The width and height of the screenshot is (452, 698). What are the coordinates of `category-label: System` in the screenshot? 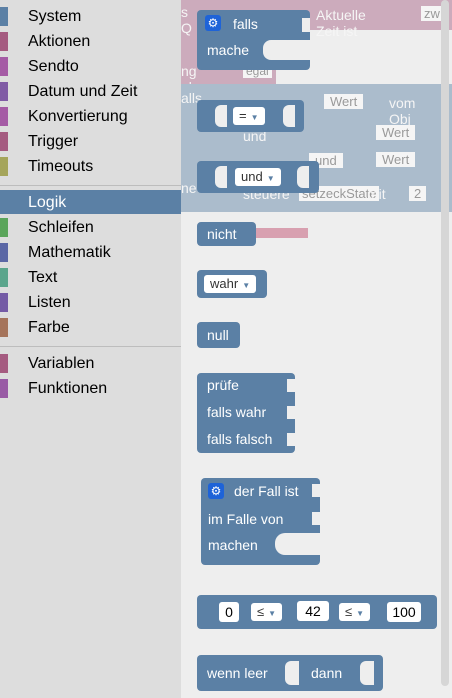 It's located at (55, 16).